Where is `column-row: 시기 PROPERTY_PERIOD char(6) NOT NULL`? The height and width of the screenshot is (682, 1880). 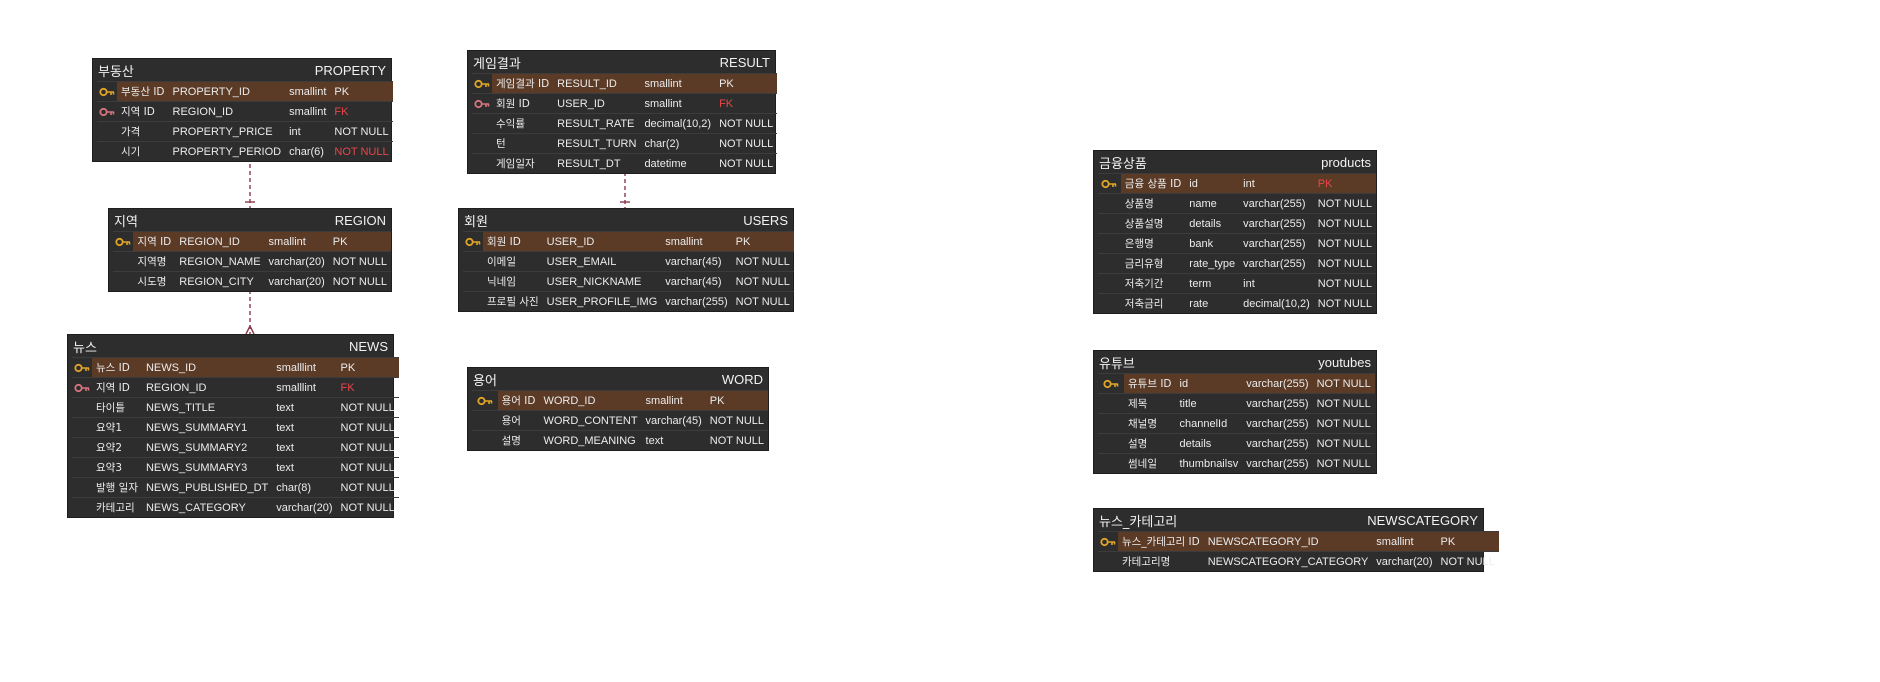
column-row: 시기 PROPERTY_PERIOD char(6) NOT NULL is located at coordinates (245, 151).